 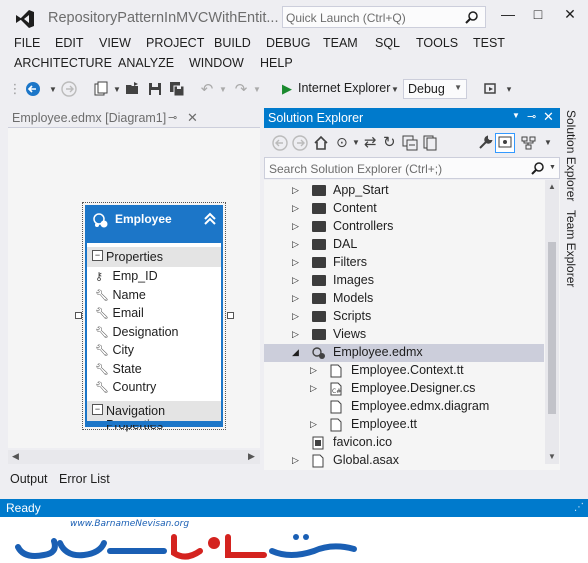 What do you see at coordinates (491, 89) in the screenshot?
I see `attach-process-icon` at bounding box center [491, 89].